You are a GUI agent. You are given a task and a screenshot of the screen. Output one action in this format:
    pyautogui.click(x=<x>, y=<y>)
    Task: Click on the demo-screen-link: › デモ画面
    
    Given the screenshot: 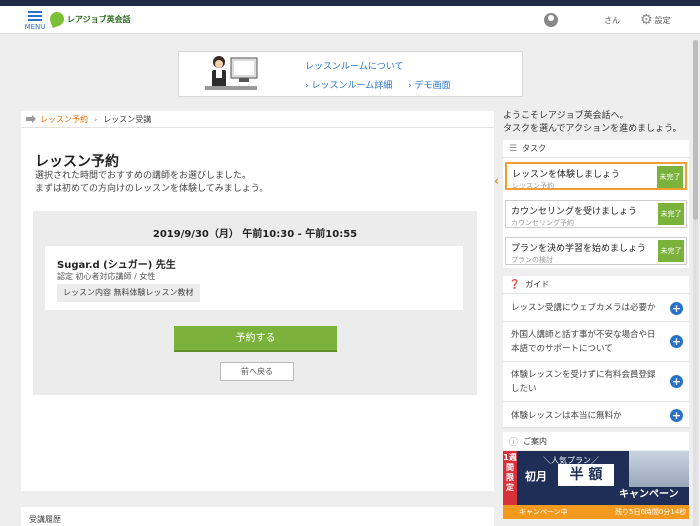 What is the action you would take?
    pyautogui.click(x=429, y=84)
    